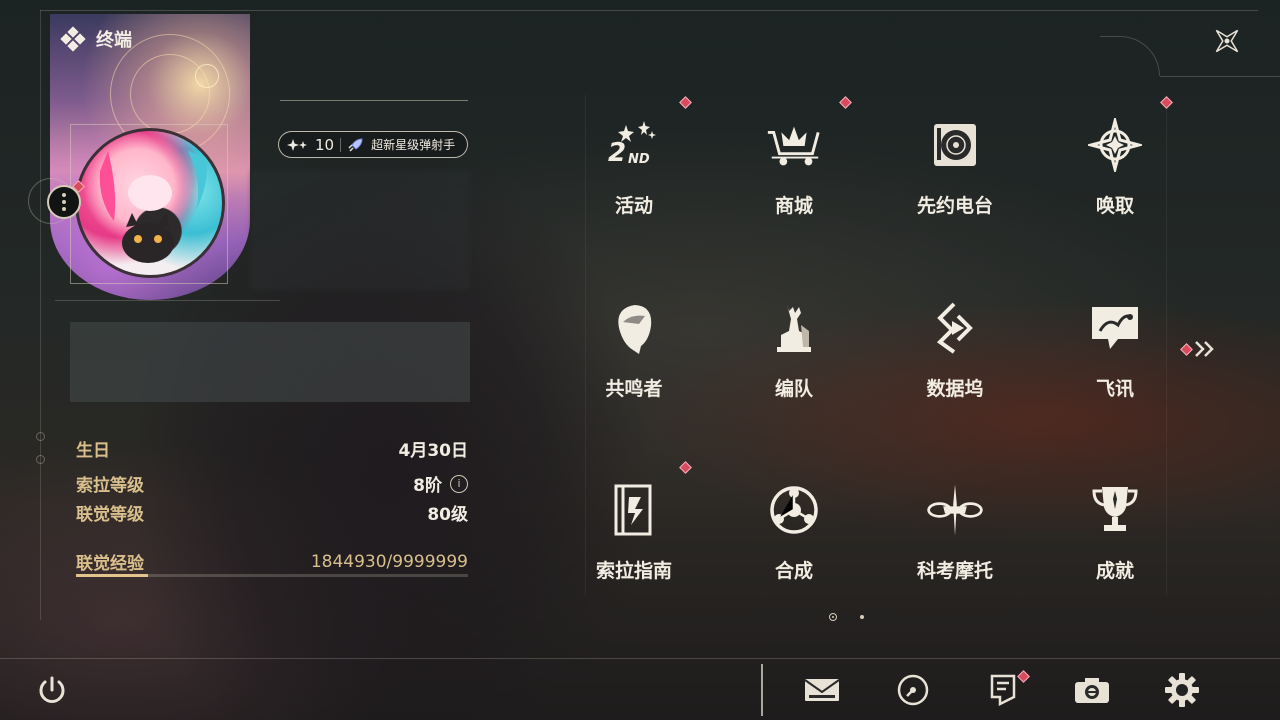 This screenshot has width=1280, height=720. I want to click on page-indicator-active, so click(833, 617).